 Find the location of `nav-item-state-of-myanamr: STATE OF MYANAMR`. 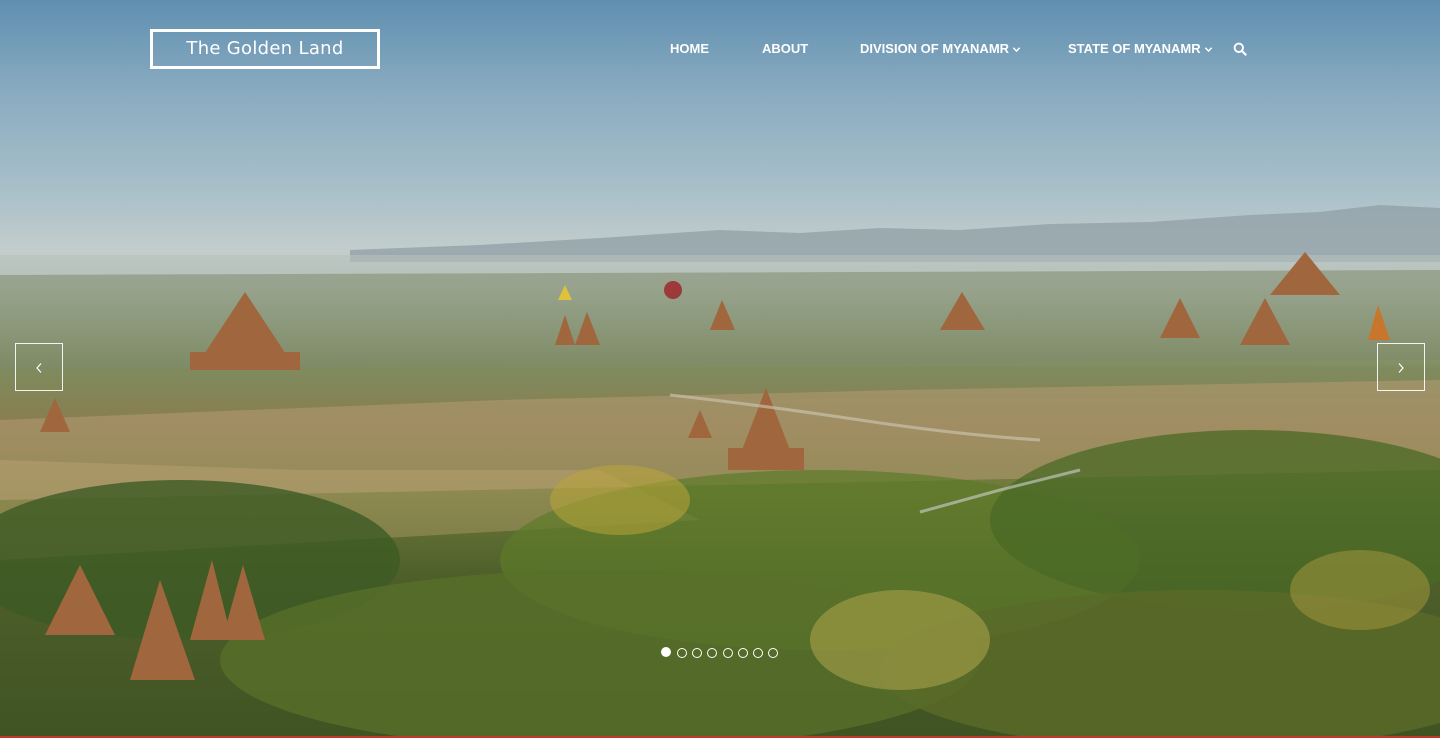

nav-item-state-of-myanamr: STATE OF MYANAMR is located at coordinates (1140, 49).